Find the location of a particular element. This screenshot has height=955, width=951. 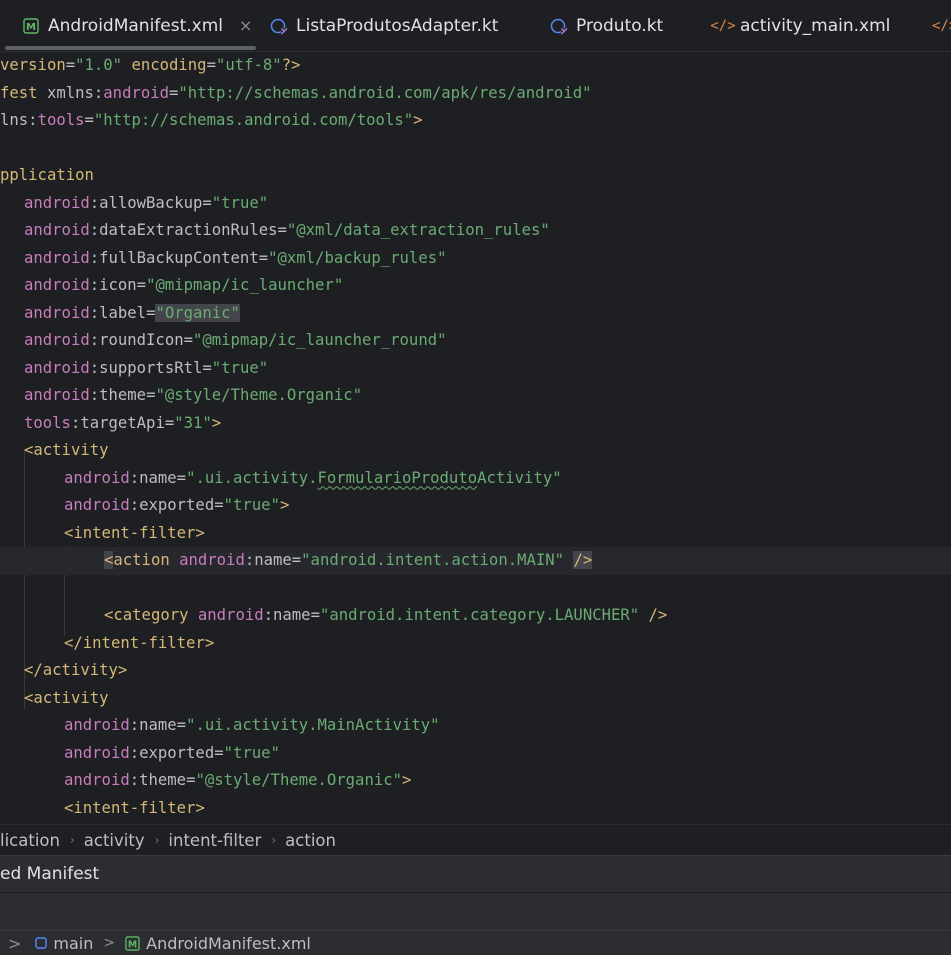

code-line: android:name=".ui.activity.MainActivity" is located at coordinates (252, 725).